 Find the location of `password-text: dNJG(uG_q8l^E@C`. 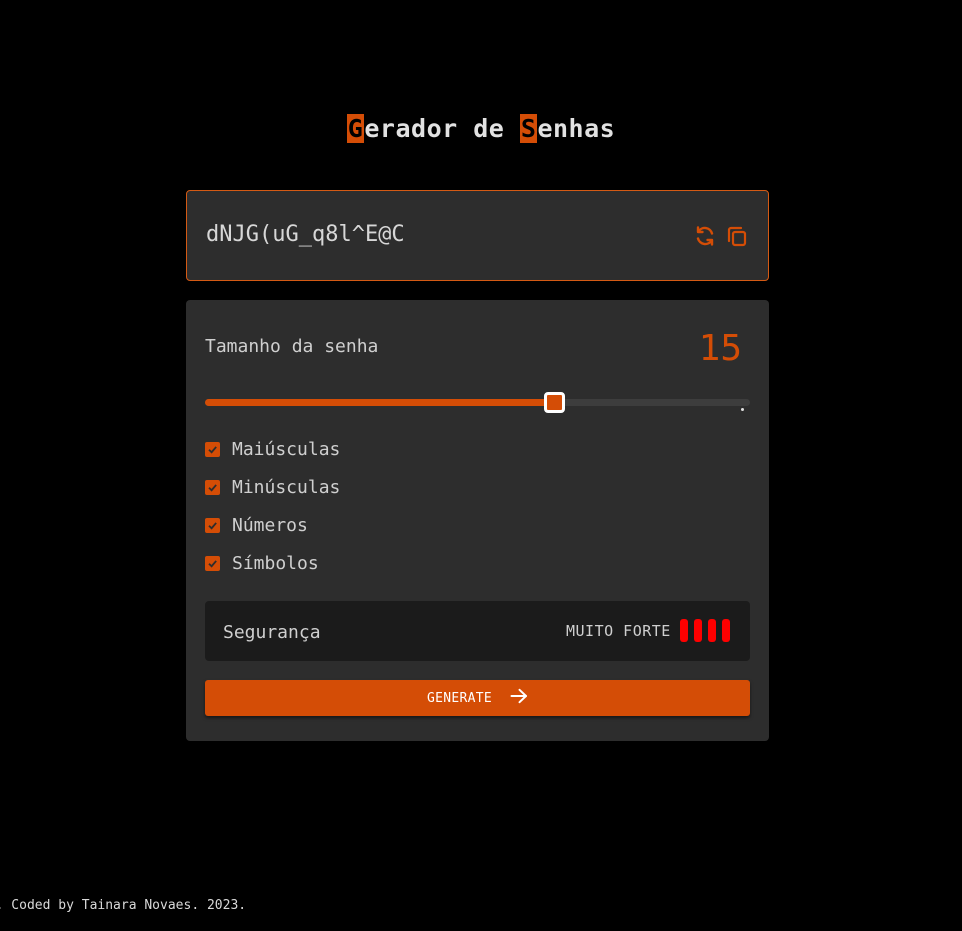

password-text: dNJG(uG_q8l^E@C is located at coordinates (305, 234).